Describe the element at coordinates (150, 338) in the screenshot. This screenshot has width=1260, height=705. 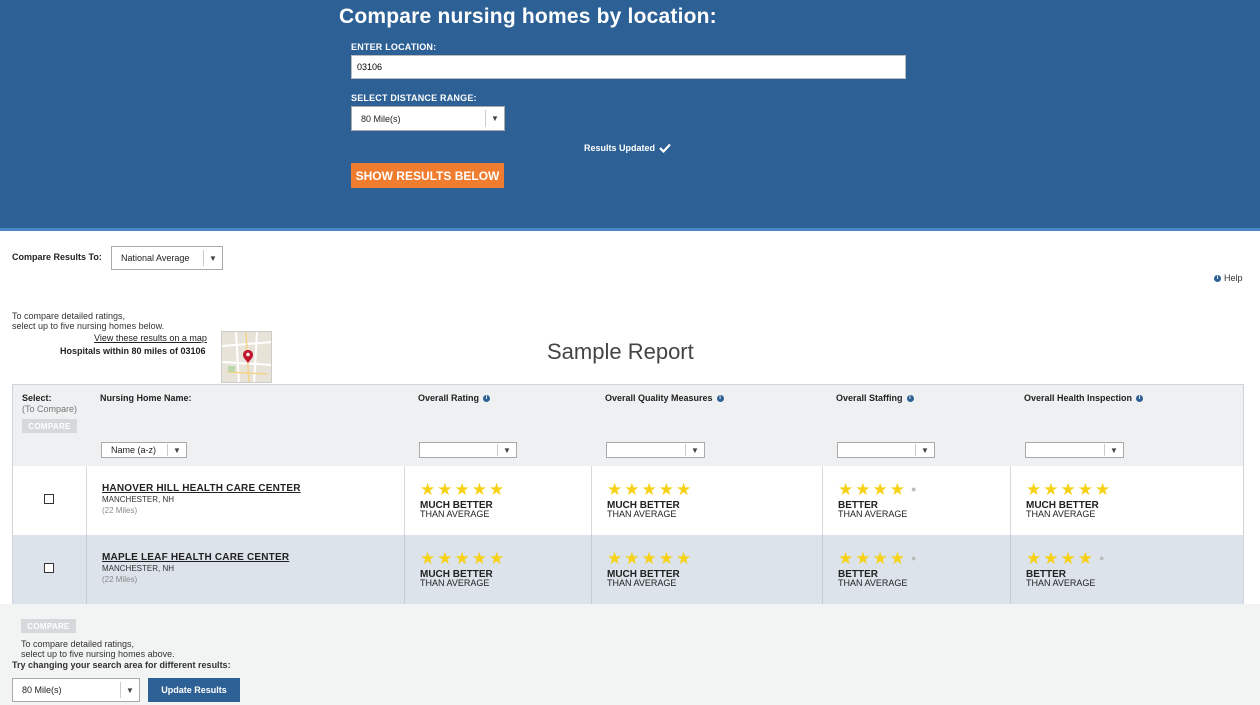
I see `view-map-link: View these results on a map` at that location.